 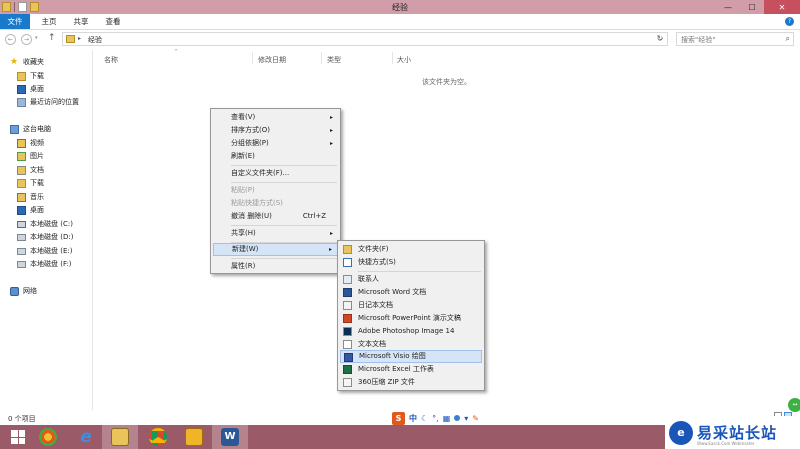 What do you see at coordinates (331, 233) in the screenshot?
I see `submenu-arrow-icon: ▸` at bounding box center [331, 233].